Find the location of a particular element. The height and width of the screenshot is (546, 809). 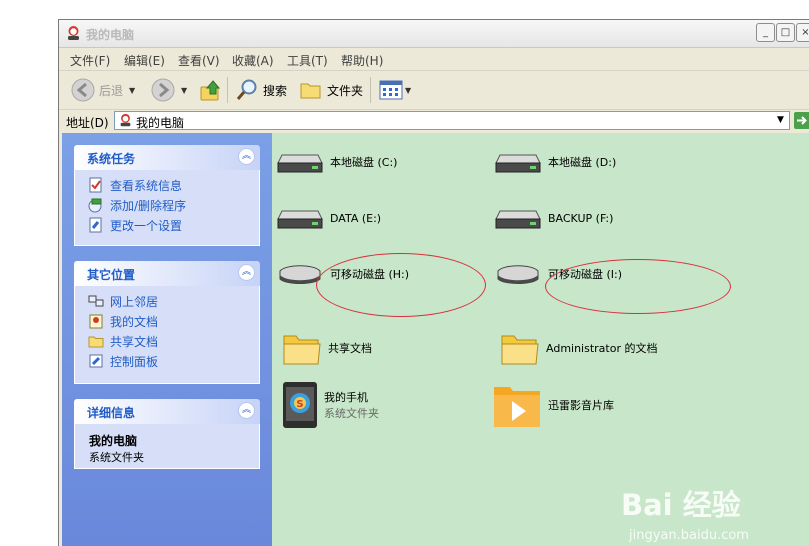

search-button: 搜索 is located at coordinates (261, 90).